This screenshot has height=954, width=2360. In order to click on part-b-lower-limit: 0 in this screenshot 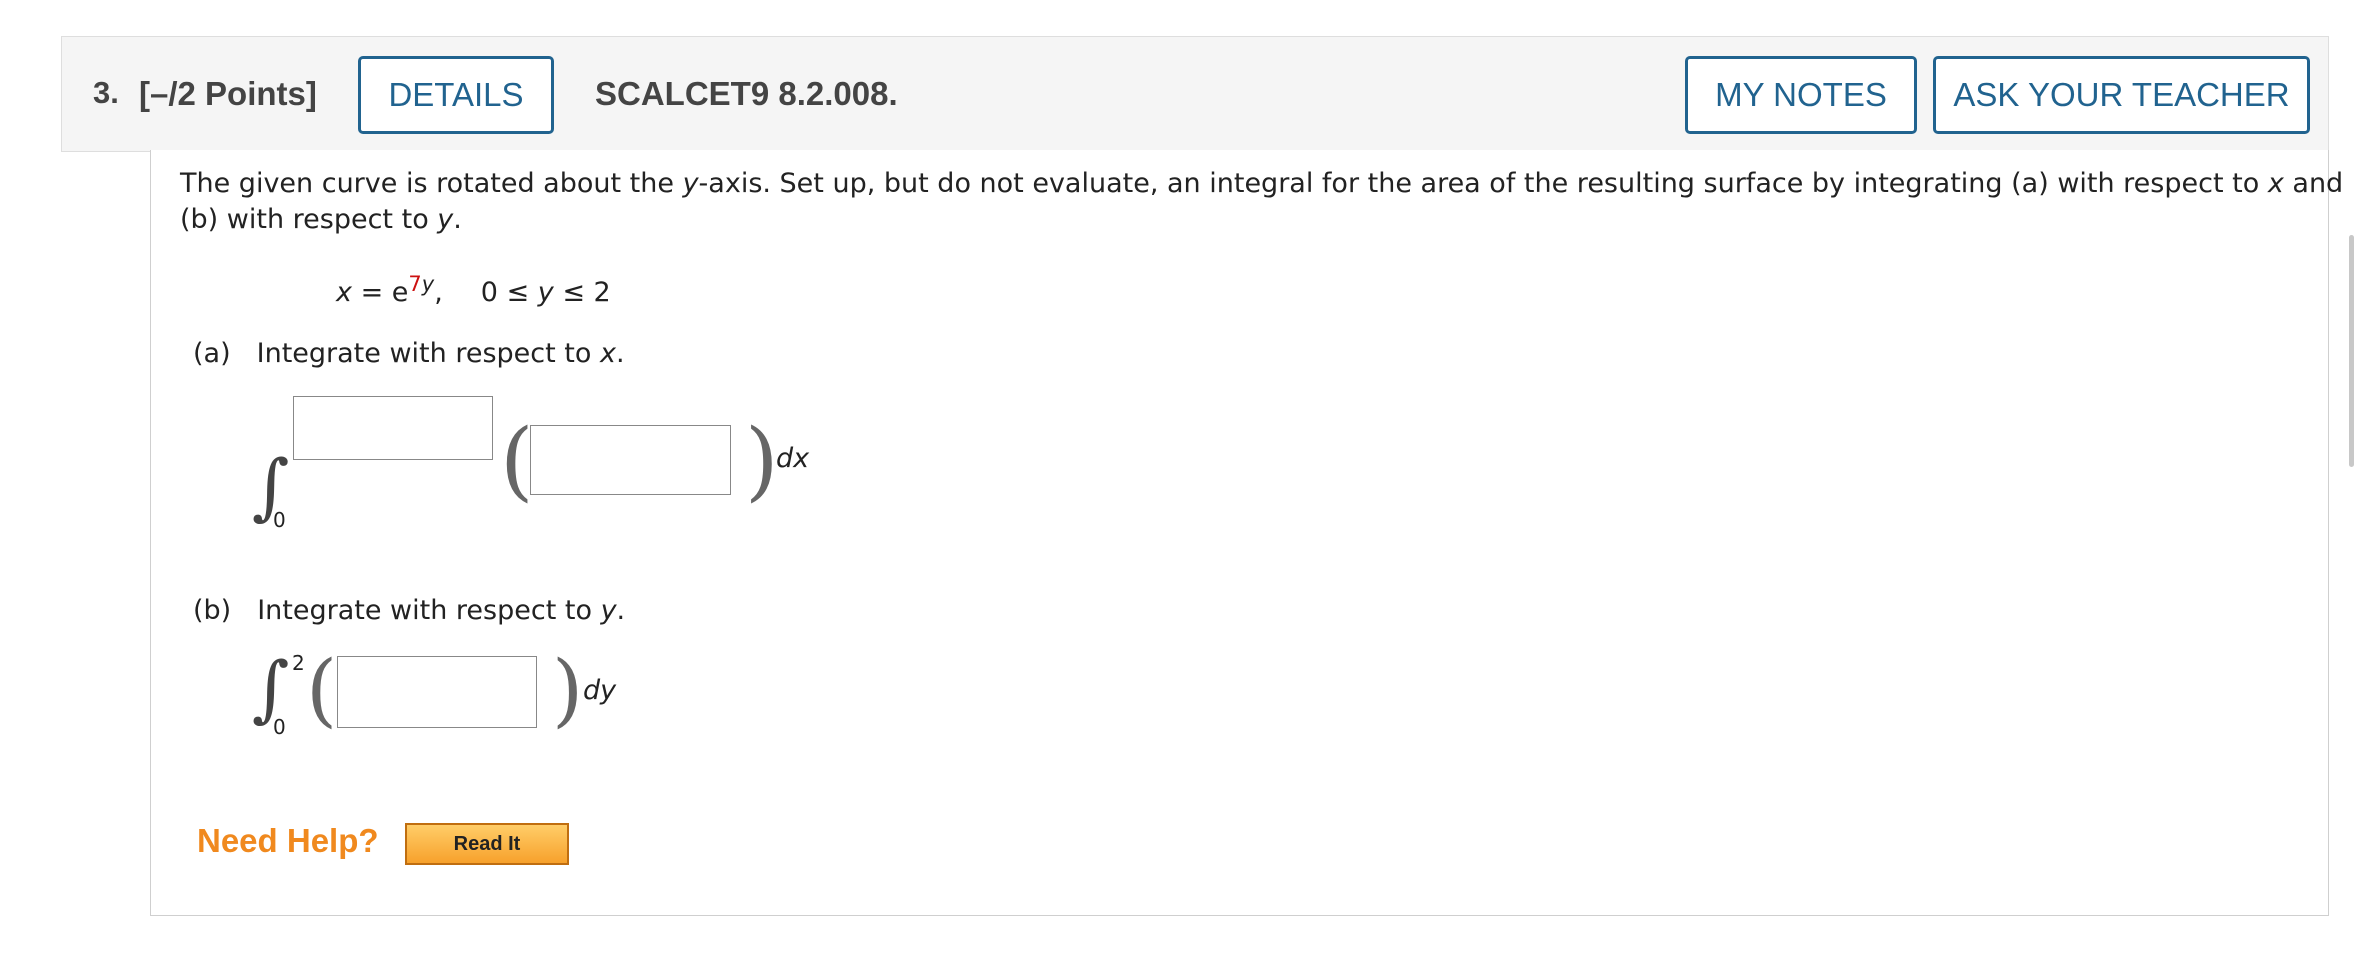, I will do `click(279, 727)`.